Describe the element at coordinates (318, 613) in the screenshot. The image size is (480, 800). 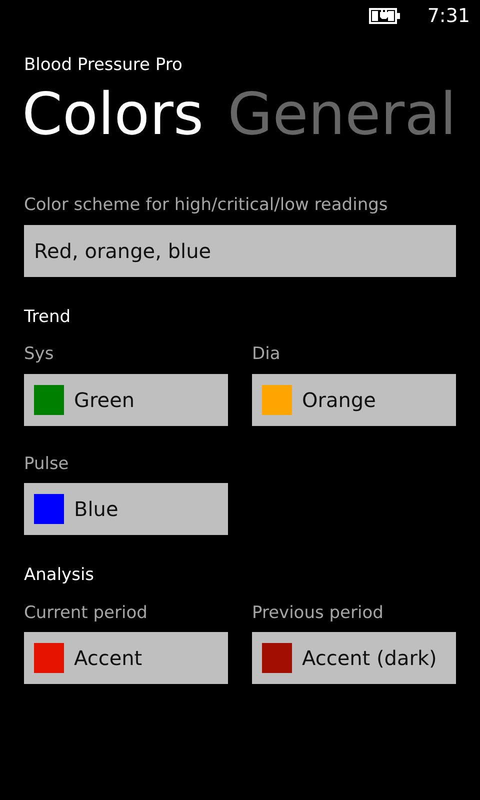
I see `field-label: Previous period` at that location.